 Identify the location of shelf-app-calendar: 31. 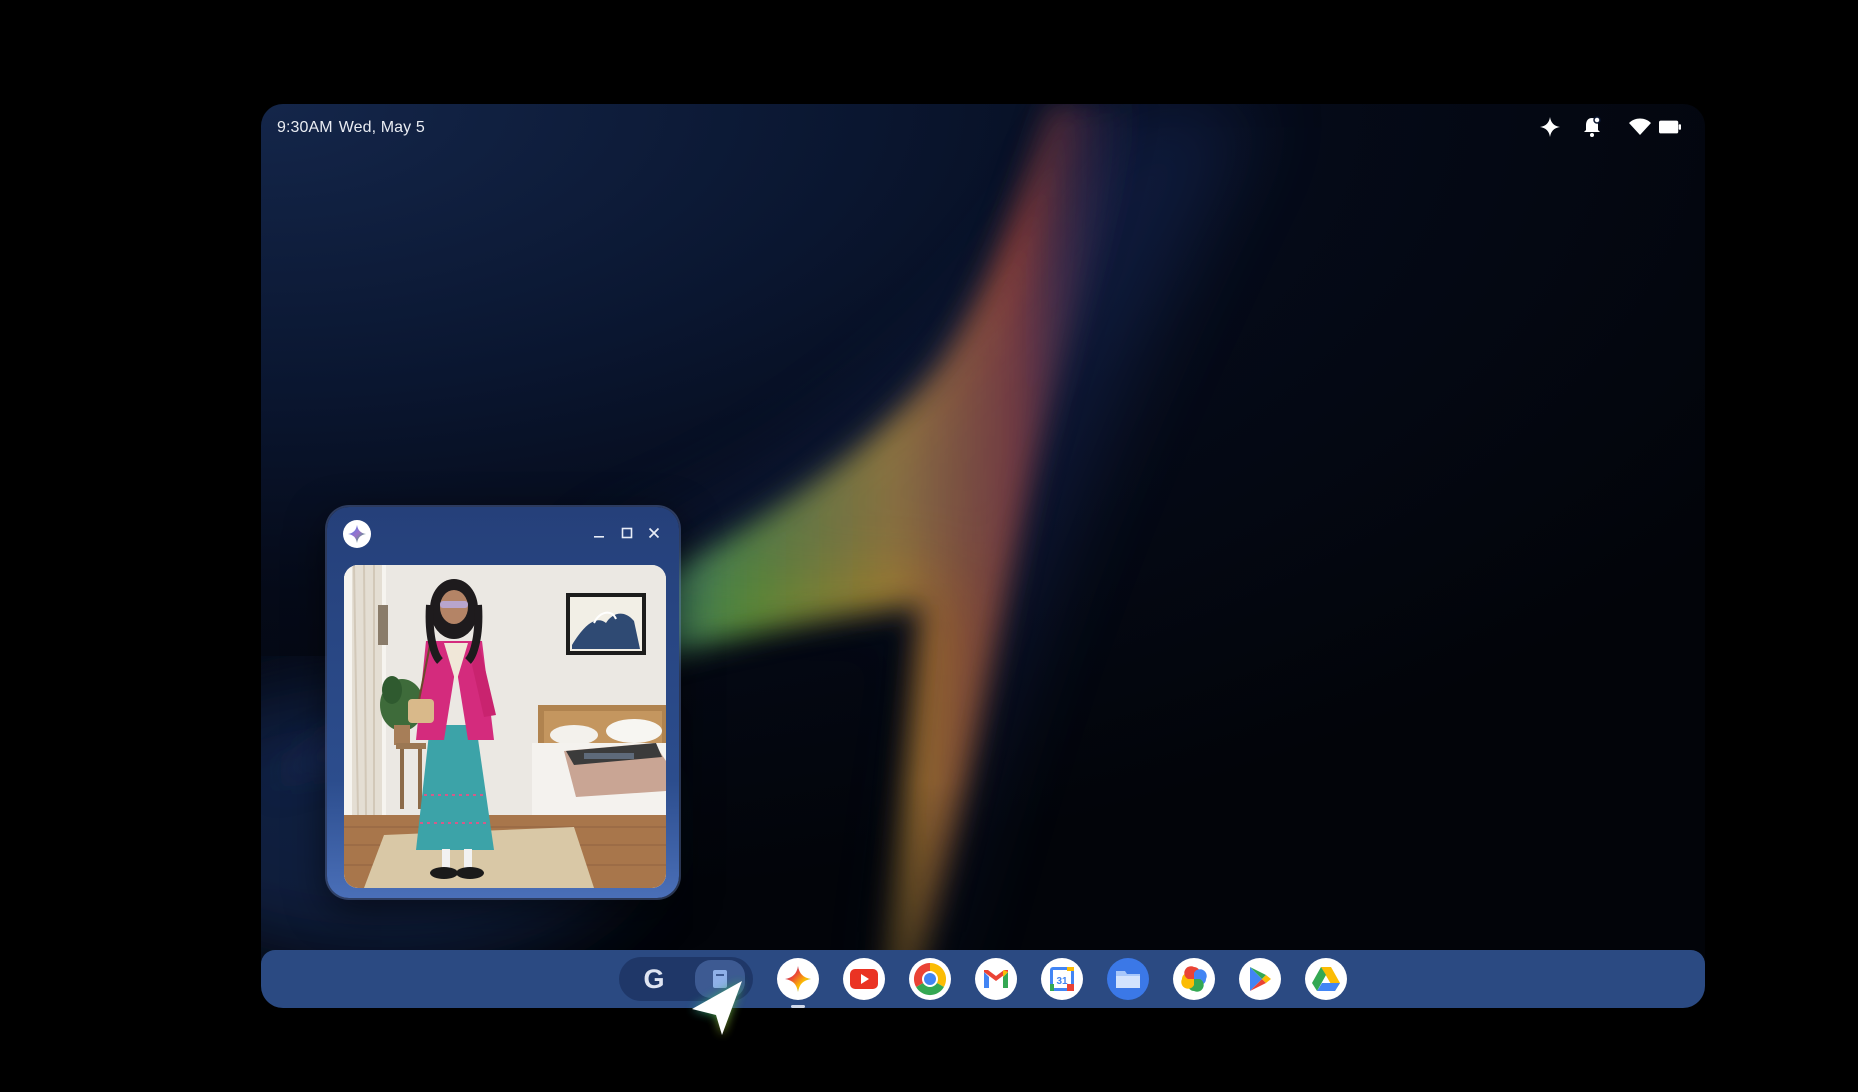
(1062, 979).